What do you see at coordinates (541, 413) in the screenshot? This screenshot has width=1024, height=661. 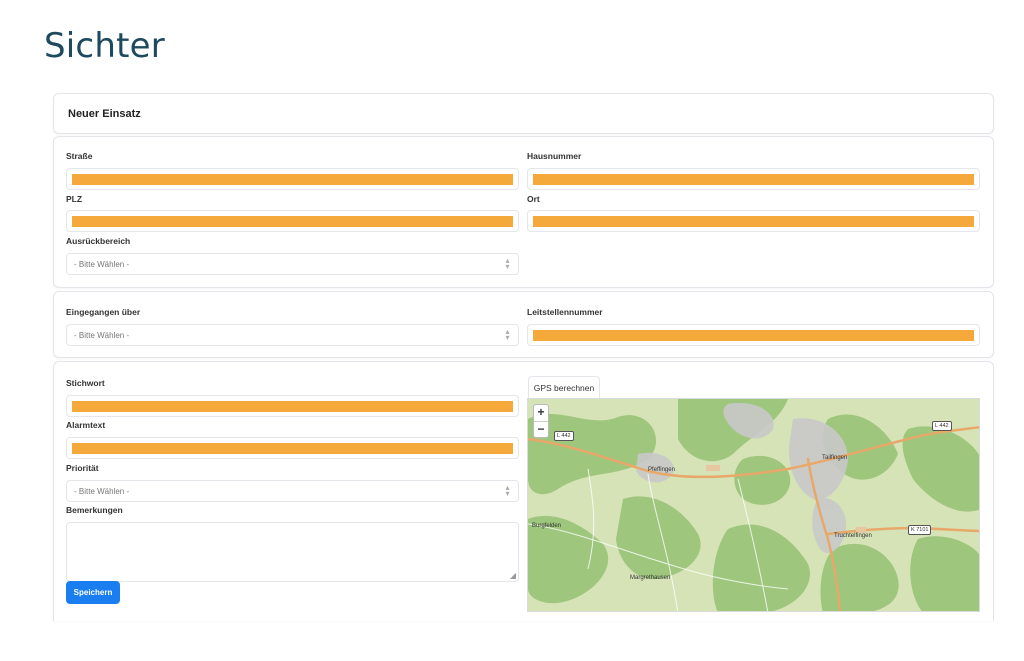 I see `zoom-in-button: +` at bounding box center [541, 413].